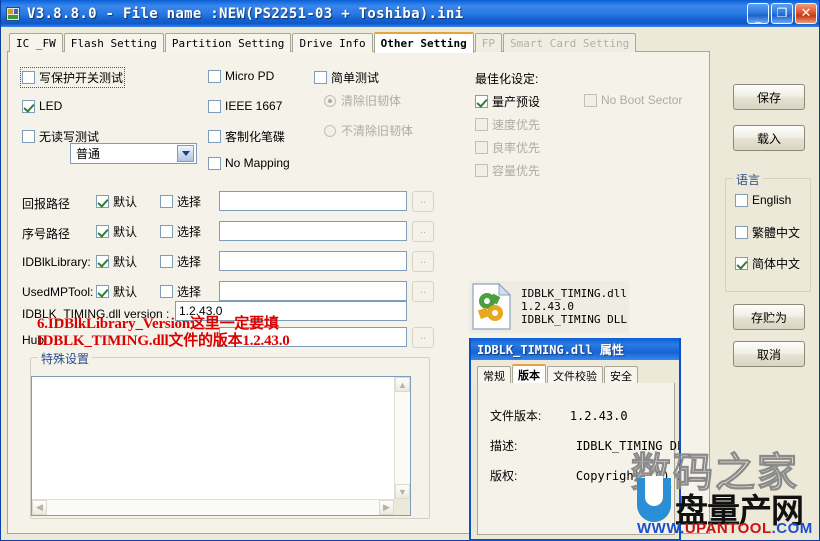  What do you see at coordinates (529, 374) in the screenshot?
I see `prop-tab-version: 版本` at bounding box center [529, 374].